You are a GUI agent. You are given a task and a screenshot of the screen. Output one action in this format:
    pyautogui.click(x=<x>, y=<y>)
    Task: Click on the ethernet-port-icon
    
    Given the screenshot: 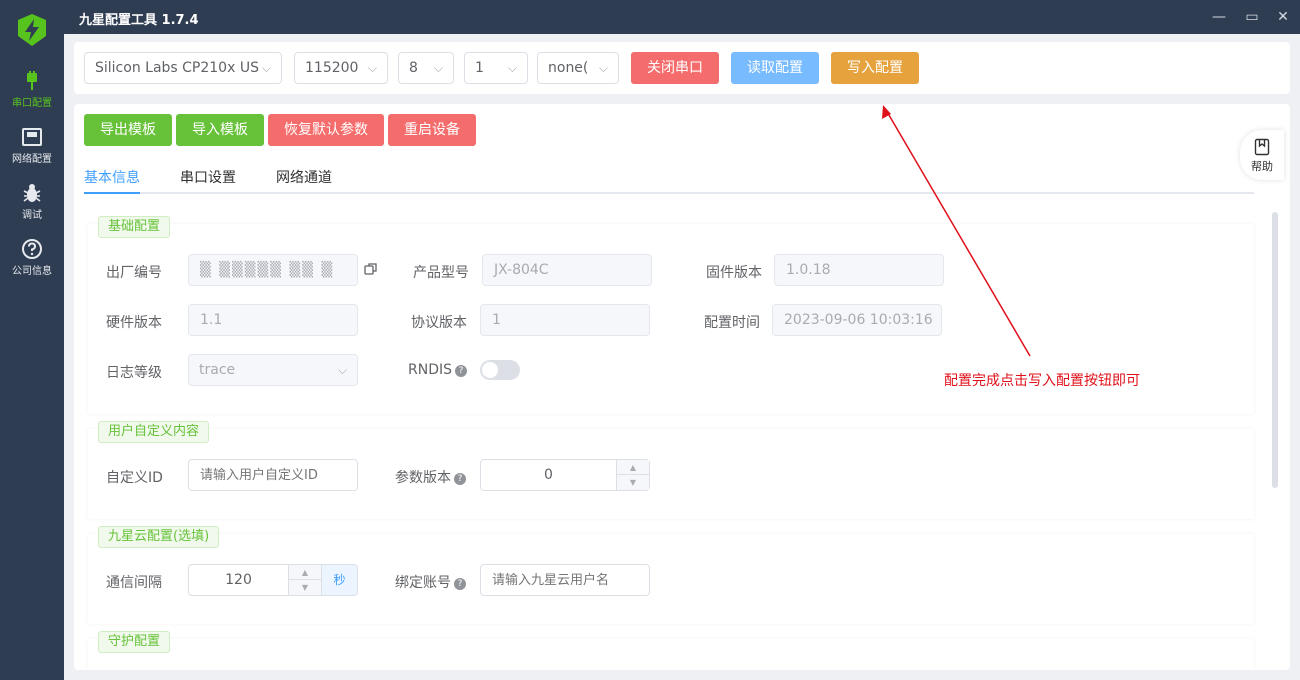 What is the action you would take?
    pyautogui.click(x=32, y=137)
    